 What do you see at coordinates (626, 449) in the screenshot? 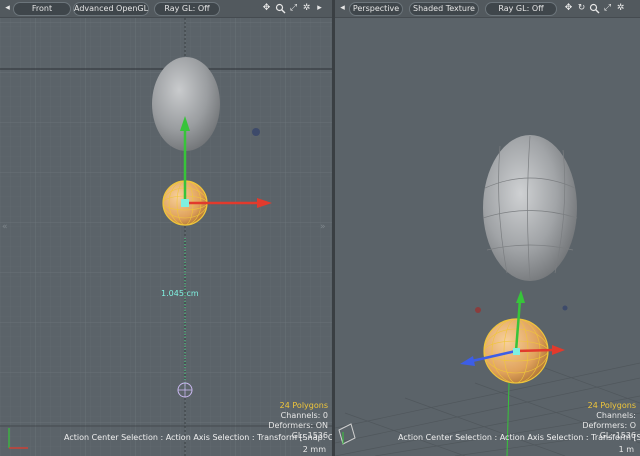
I see `grid-scale-label: 1 m` at bounding box center [626, 449].